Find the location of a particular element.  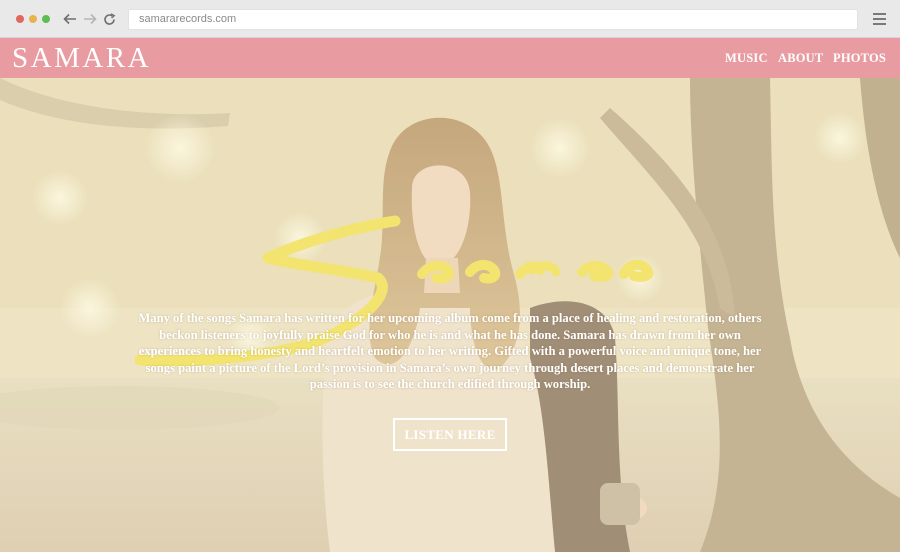

window-close-button is located at coordinates (20, 19).